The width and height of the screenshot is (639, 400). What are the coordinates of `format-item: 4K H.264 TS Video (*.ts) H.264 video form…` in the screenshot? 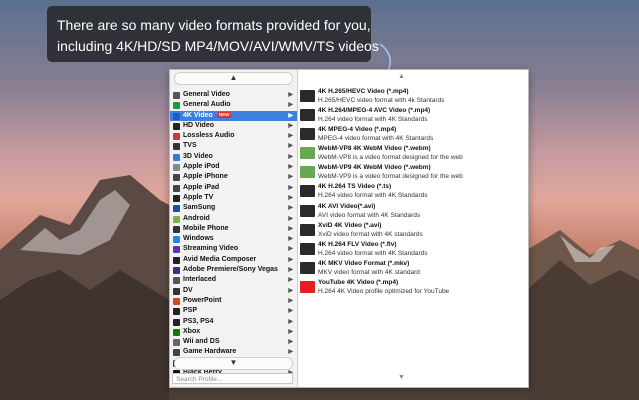 It's located at (413, 191).